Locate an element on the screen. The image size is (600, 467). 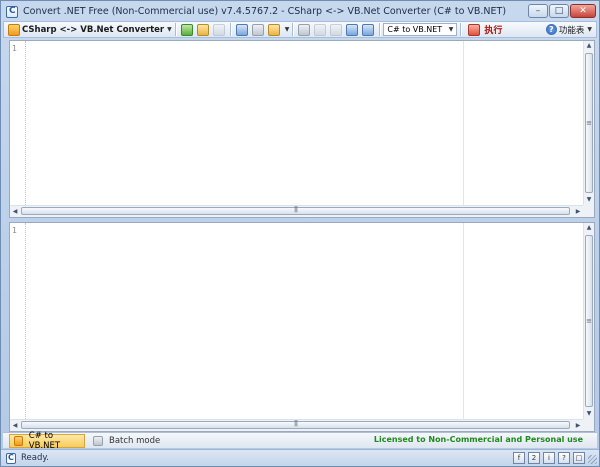
save-icon is located at coordinates (218, 29).